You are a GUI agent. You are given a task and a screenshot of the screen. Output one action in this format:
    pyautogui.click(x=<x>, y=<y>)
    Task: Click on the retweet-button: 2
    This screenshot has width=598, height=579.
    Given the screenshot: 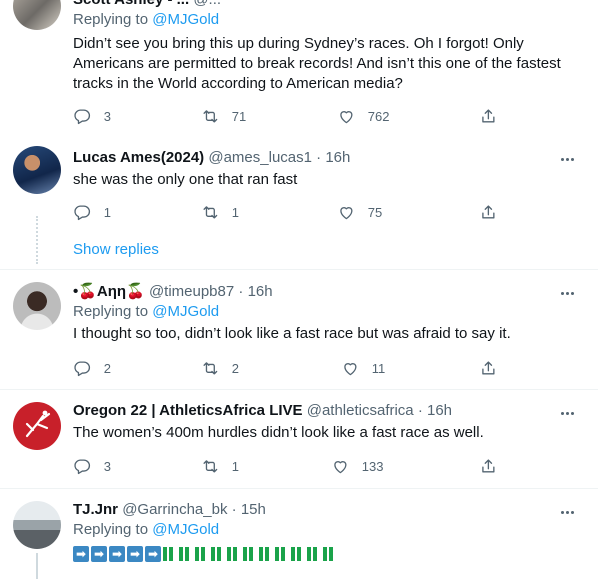 What is the action you would take?
    pyautogui.click(x=220, y=368)
    